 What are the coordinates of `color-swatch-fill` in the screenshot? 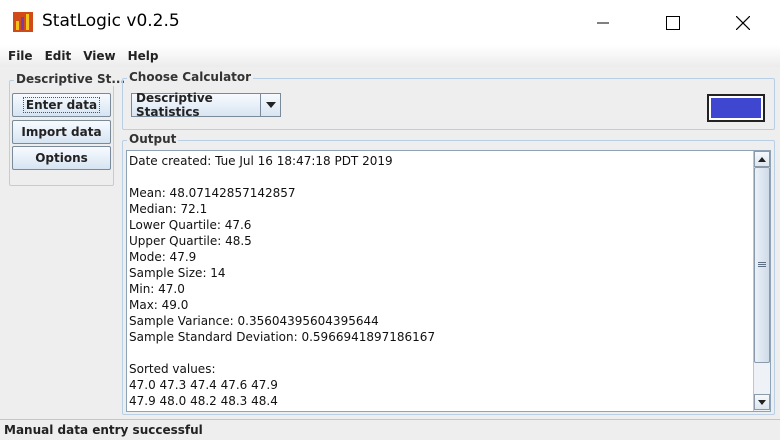 It's located at (736, 108).